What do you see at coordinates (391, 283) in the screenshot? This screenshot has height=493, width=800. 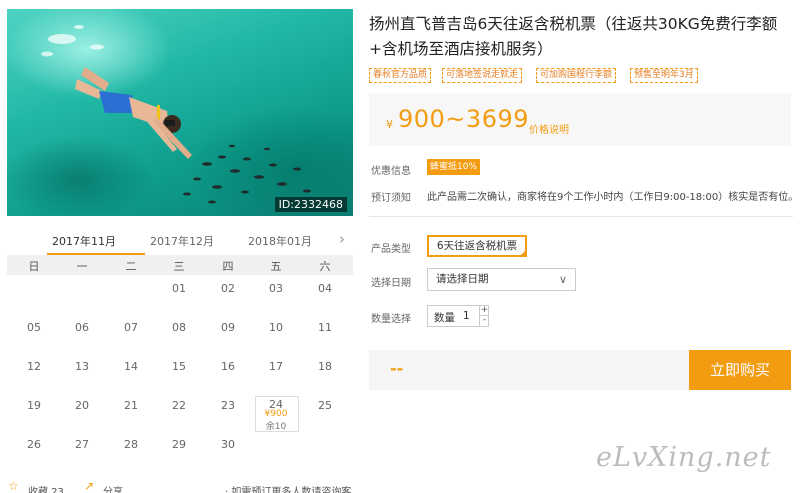 I see `date-label: 选择日期` at bounding box center [391, 283].